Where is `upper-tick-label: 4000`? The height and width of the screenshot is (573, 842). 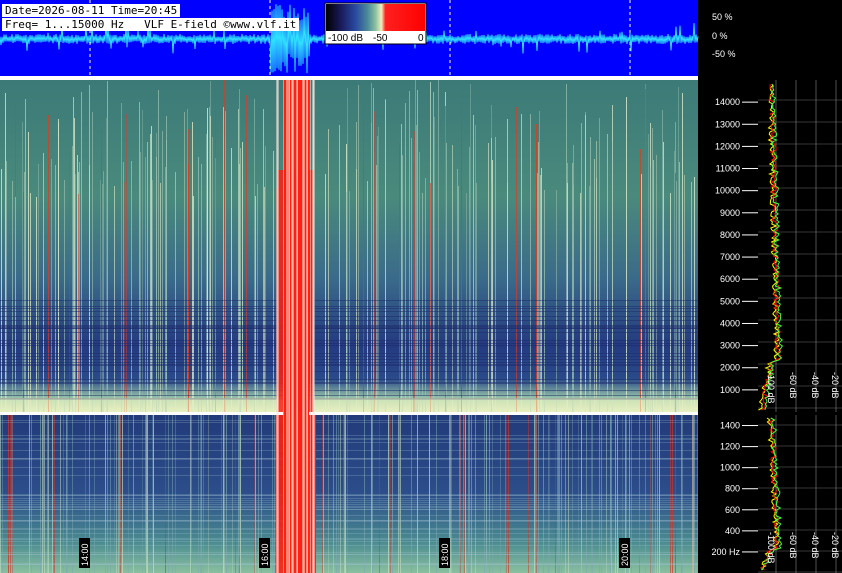
upper-tick-label: 4000 is located at coordinates (730, 323).